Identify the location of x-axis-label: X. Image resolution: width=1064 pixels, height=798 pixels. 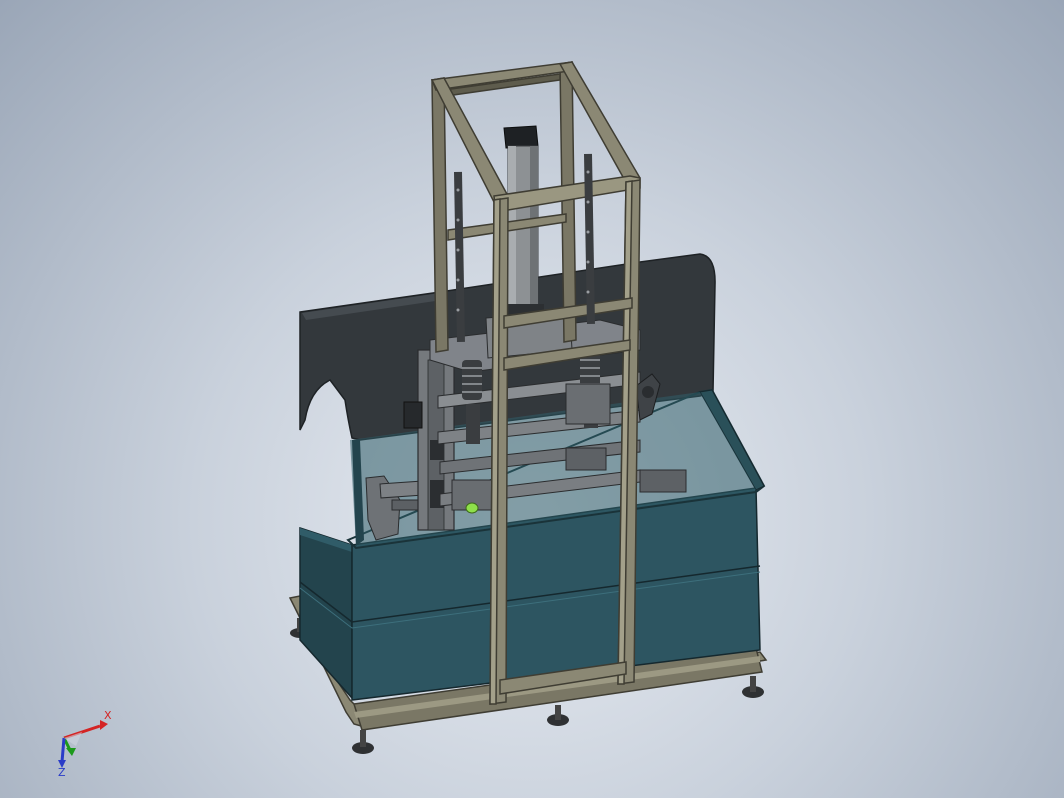
(108, 716).